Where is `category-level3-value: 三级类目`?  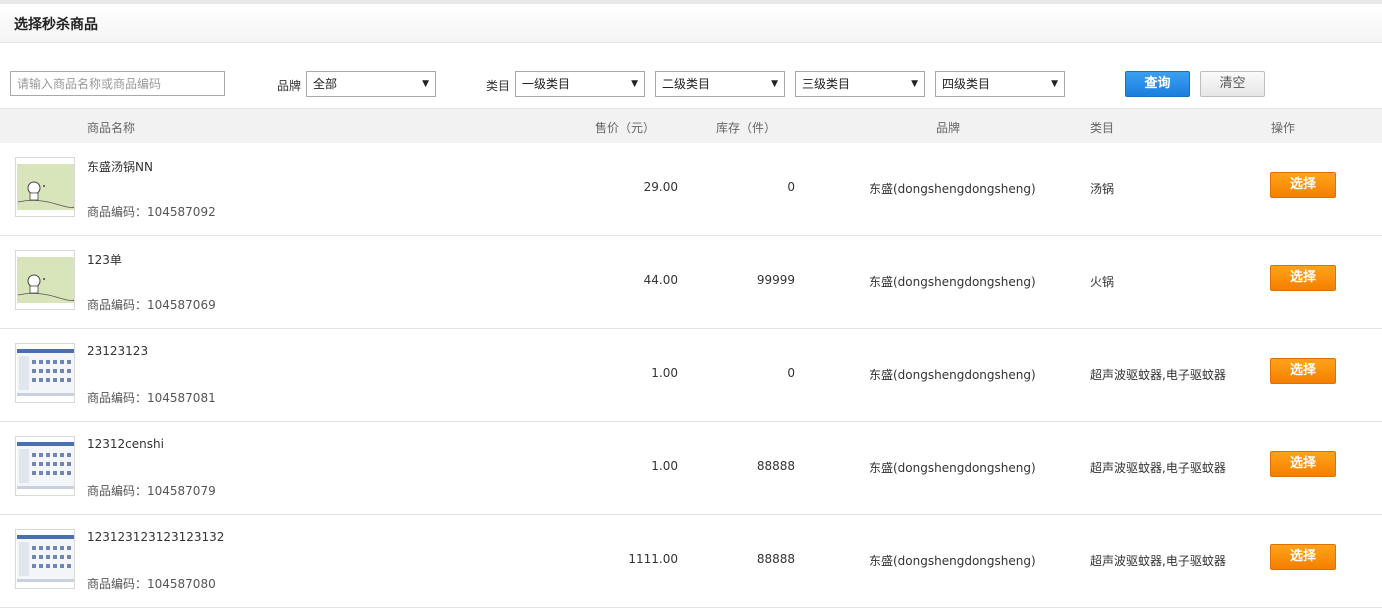
category-level3-value: 三级类目 is located at coordinates (826, 84).